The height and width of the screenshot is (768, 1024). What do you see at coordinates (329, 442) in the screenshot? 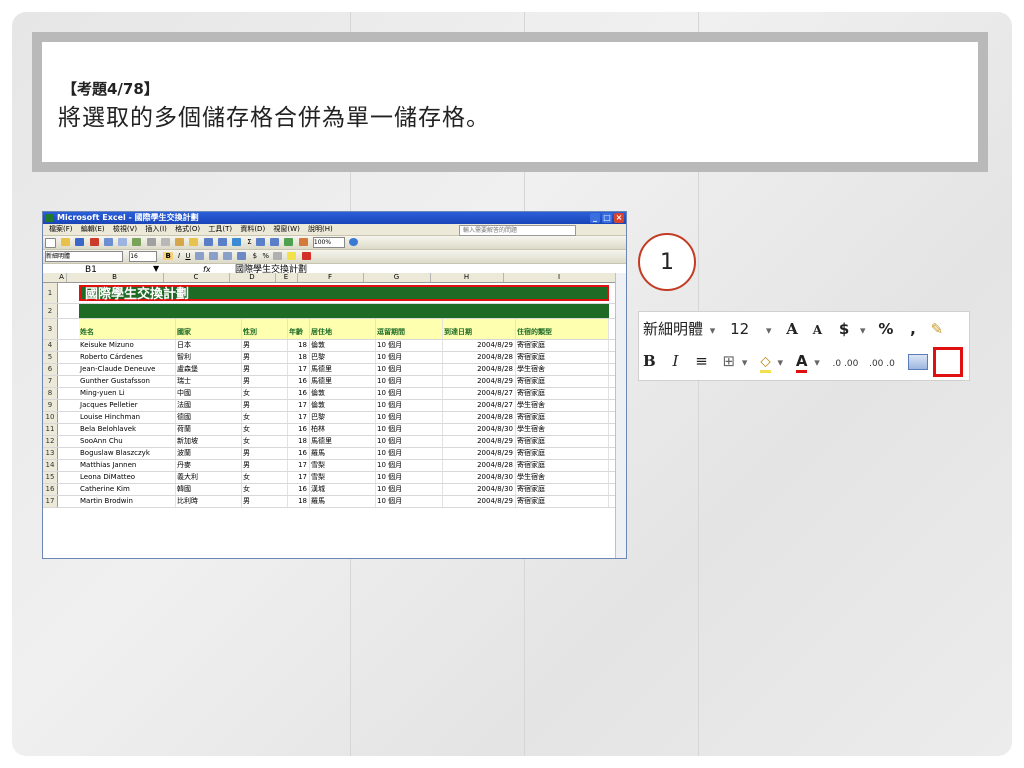
I see `table-row: 12 SooAnn Chu 新加坡女 18 馬德里 10 個月 2004/8/29 寄宿家庭` at bounding box center [329, 442].